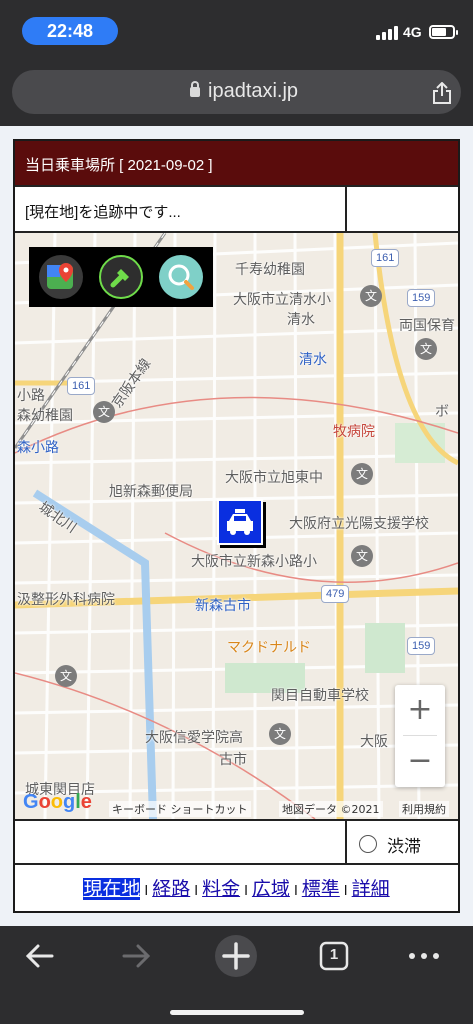  What do you see at coordinates (371, 889) in the screenshot?
I see `nav-detail: 詳細` at bounding box center [371, 889].